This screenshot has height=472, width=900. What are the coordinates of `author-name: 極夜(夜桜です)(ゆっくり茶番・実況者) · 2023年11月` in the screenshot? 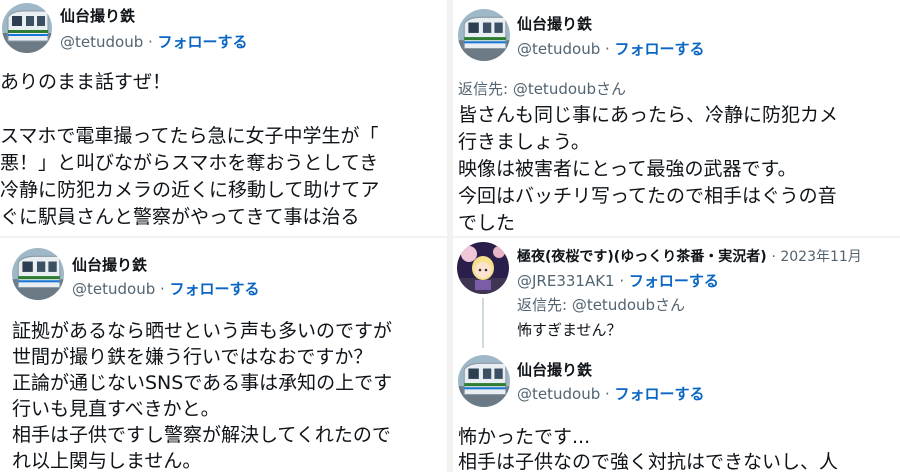 It's located at (689, 256).